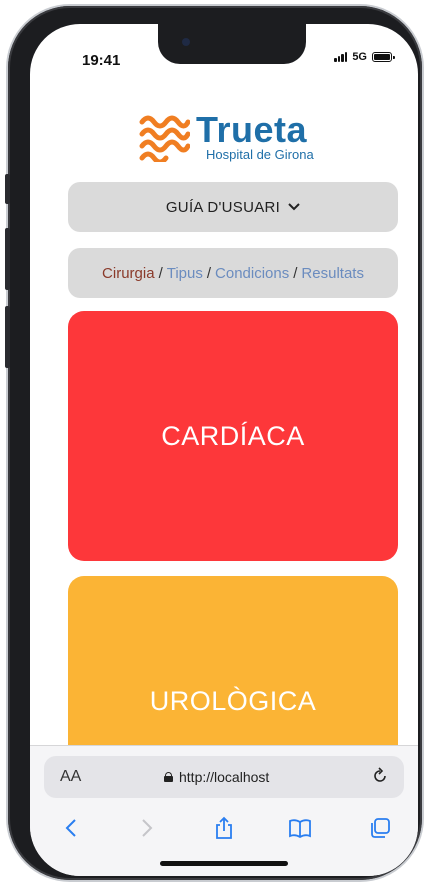 Image resolution: width=432 pixels, height=886 pixels. I want to click on card-urologica-label: UROLÒGICA, so click(233, 701).